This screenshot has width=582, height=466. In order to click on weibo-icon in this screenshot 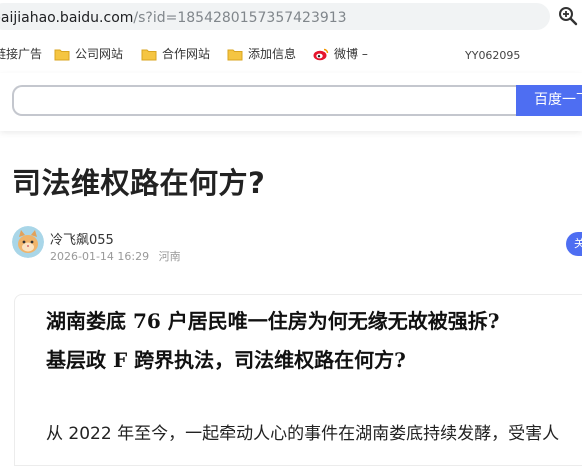, I will do `click(321, 54)`.